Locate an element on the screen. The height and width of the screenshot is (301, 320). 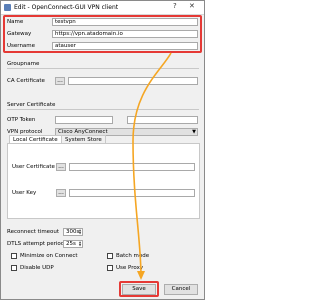
server-certificate-label: Server Certificate is located at coordinates (31, 105).